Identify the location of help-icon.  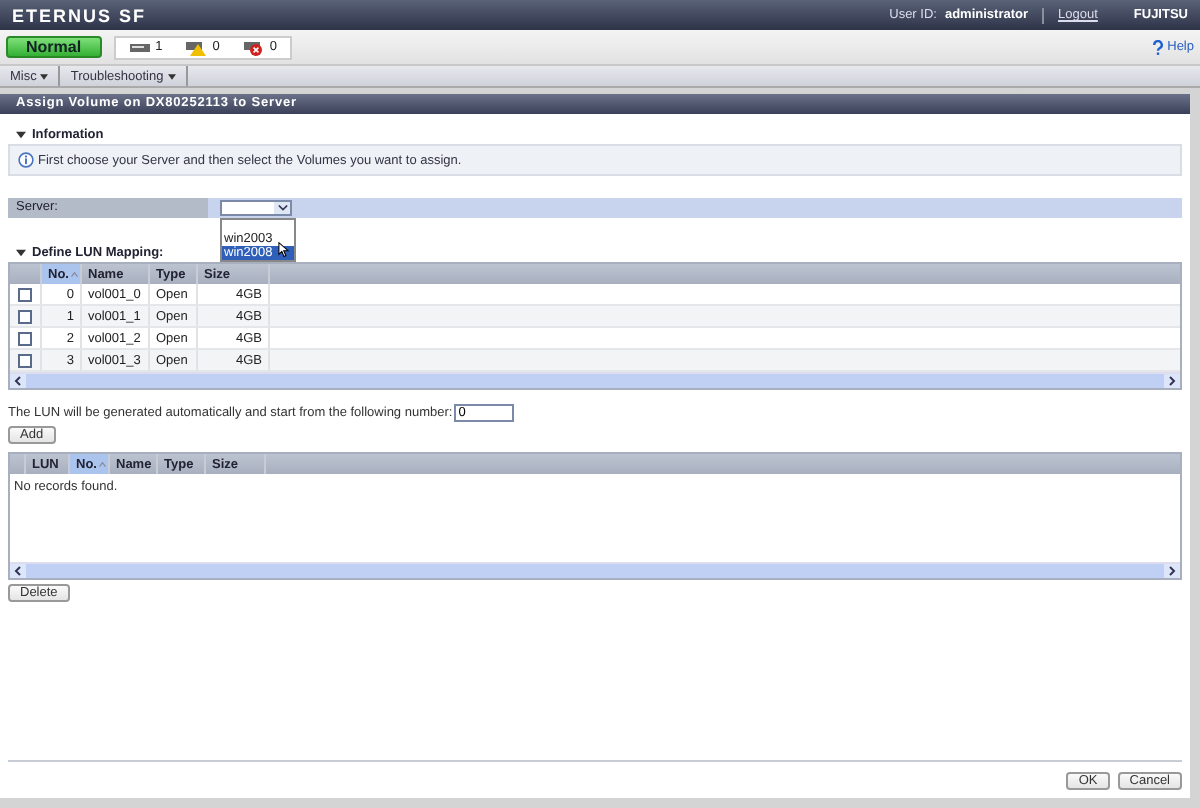
(1157, 47).